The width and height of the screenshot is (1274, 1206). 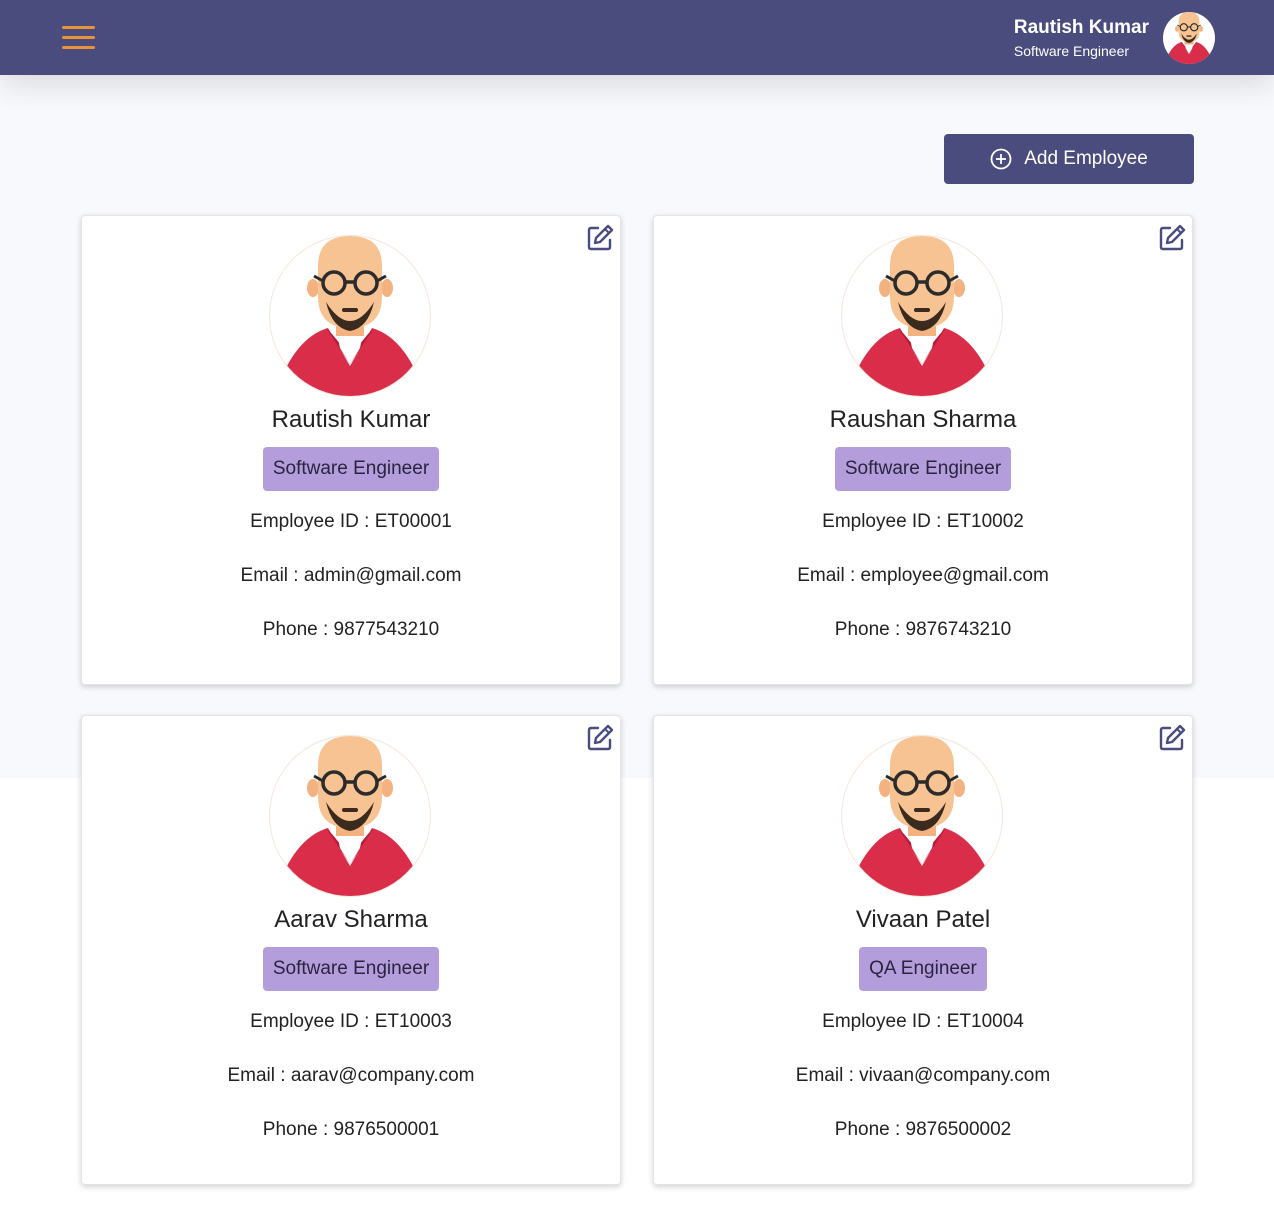 I want to click on user-name: Rautish Kumar, so click(x=1081, y=27).